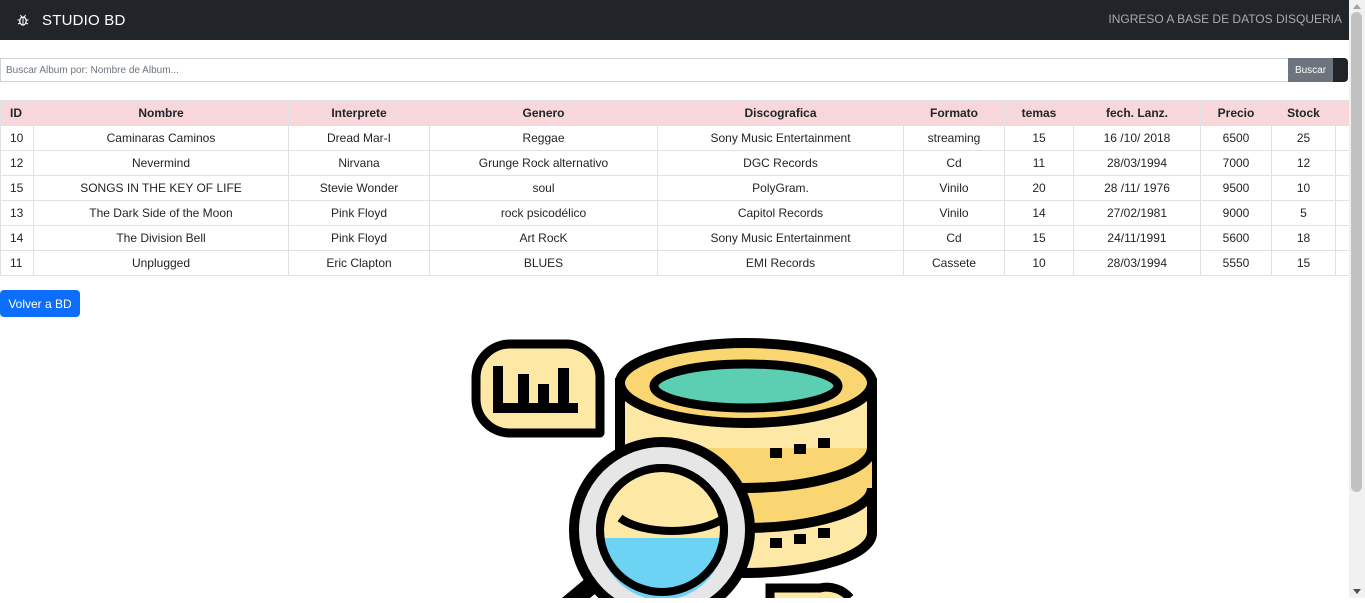  What do you see at coordinates (1356, 252) in the screenshot?
I see `scrollbar-thumb` at bounding box center [1356, 252].